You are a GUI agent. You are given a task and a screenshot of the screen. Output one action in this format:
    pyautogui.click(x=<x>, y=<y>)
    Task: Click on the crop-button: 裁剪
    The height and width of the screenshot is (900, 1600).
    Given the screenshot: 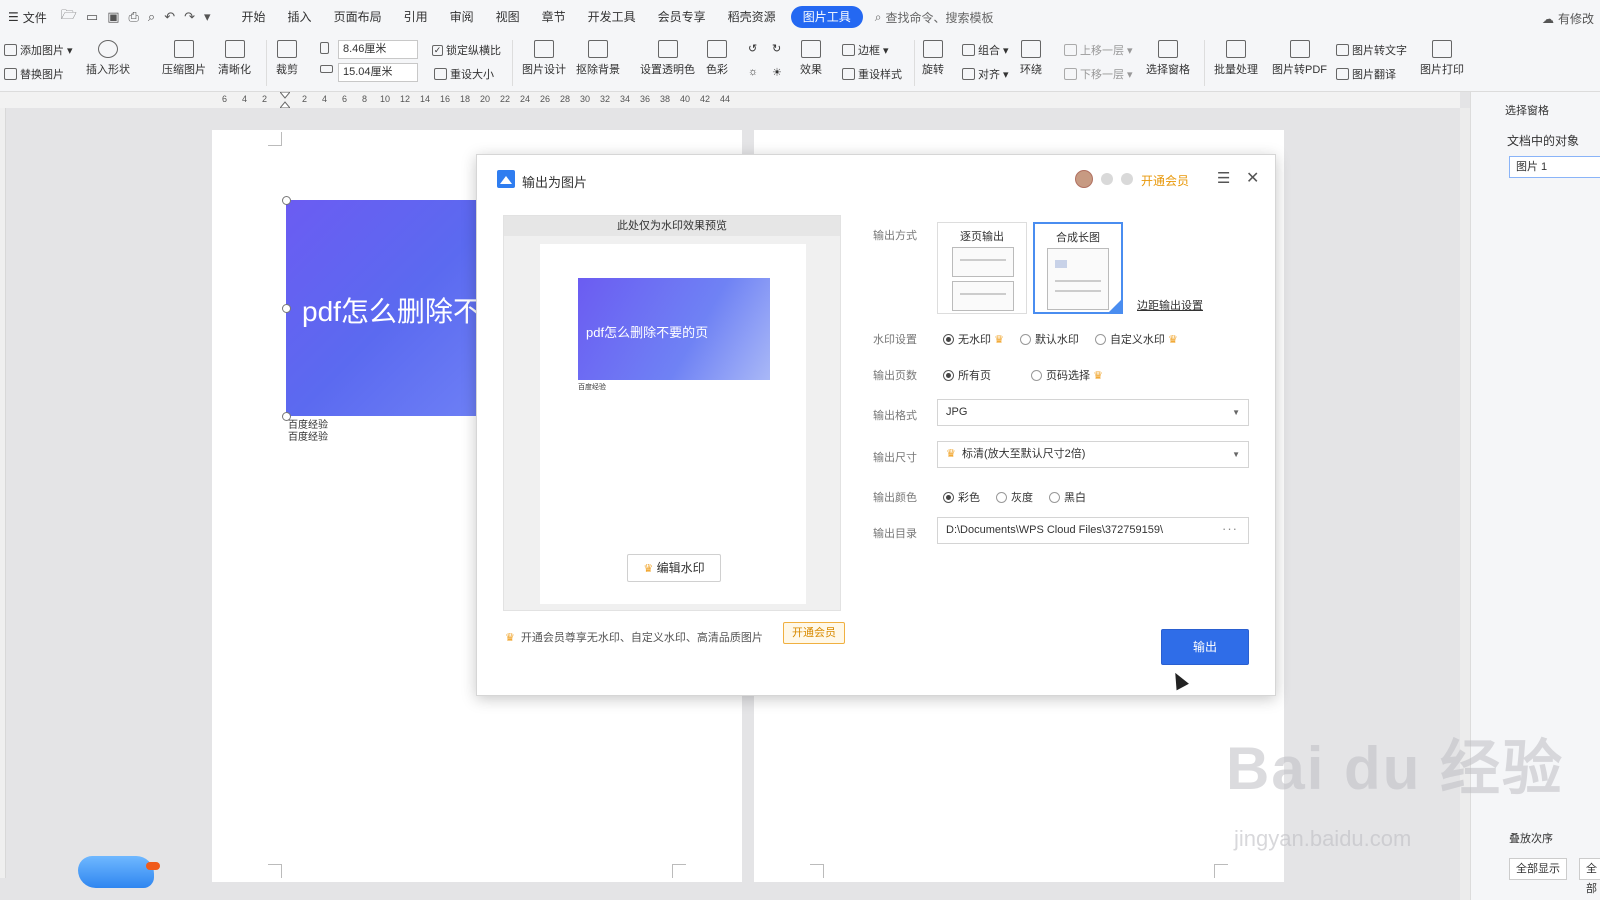 What is the action you would take?
    pyautogui.click(x=287, y=58)
    